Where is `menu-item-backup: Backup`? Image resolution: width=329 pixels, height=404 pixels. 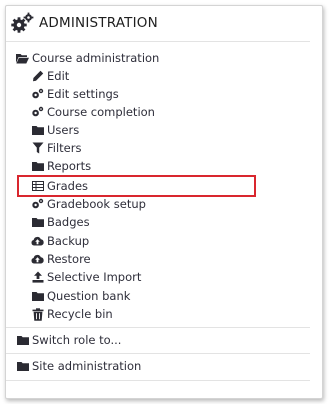
menu-item-backup: Backup is located at coordinates (60, 241).